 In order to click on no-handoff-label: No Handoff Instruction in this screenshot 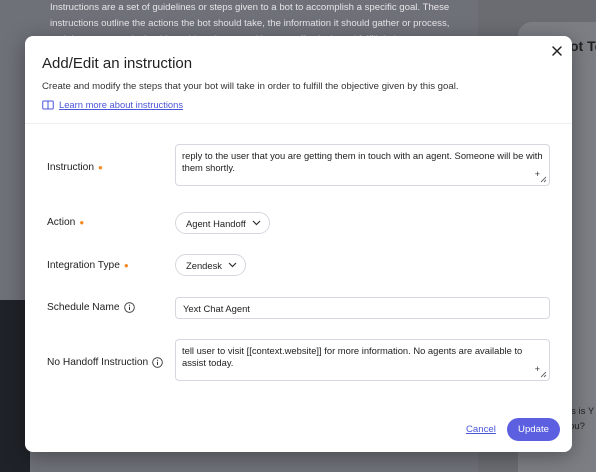, I will do `click(105, 362)`.